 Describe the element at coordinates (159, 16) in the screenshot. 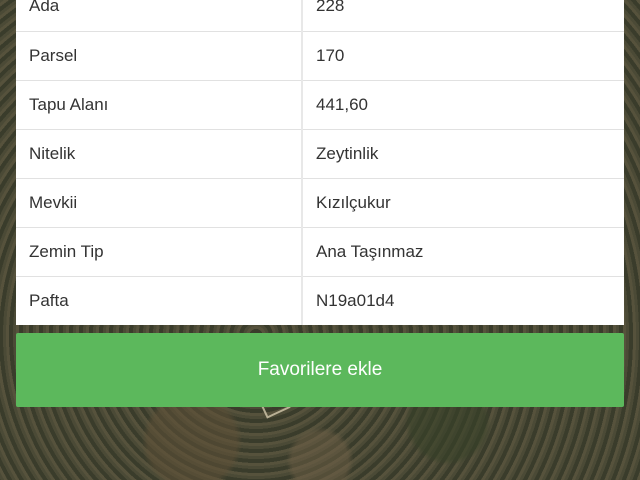

I see `row-label-ada: Ada` at that location.